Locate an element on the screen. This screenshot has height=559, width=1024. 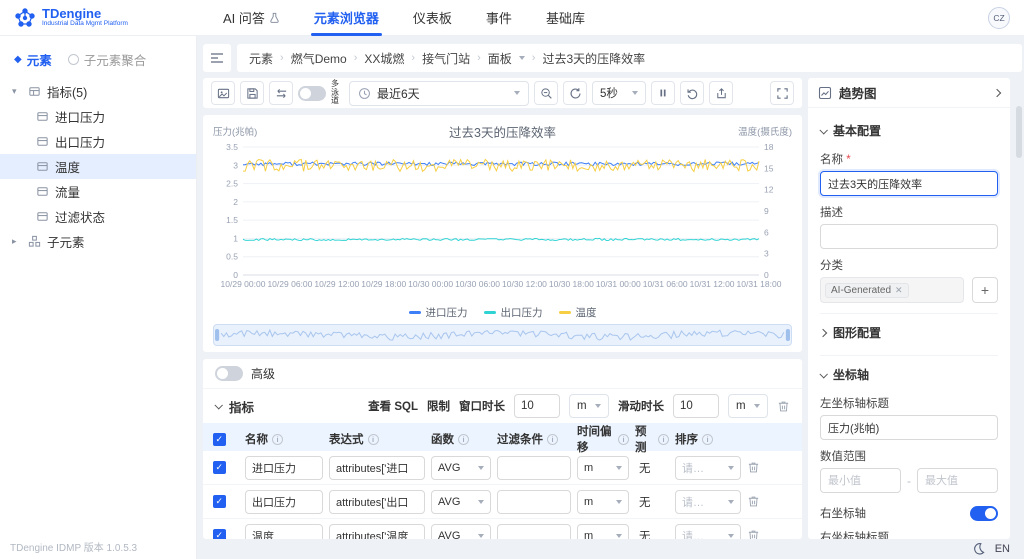
legend-item: 进口压力 is located at coordinates (438, 312).